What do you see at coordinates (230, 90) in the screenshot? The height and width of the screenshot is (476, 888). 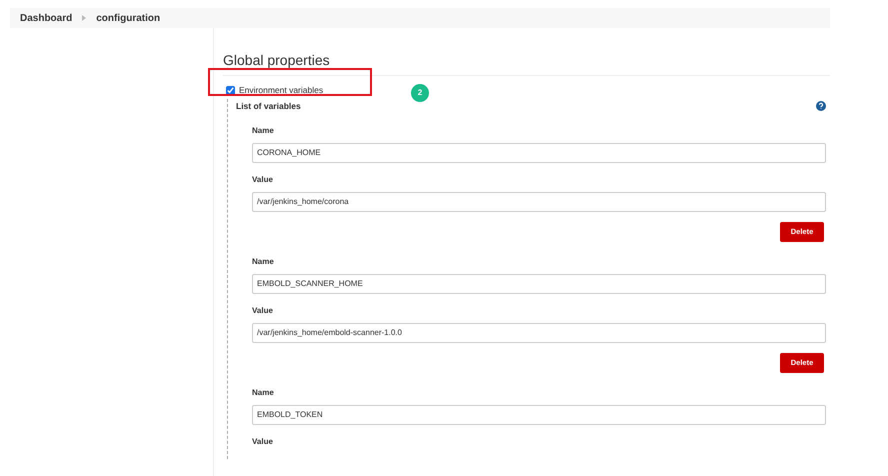 I see `checkbox` at bounding box center [230, 90].